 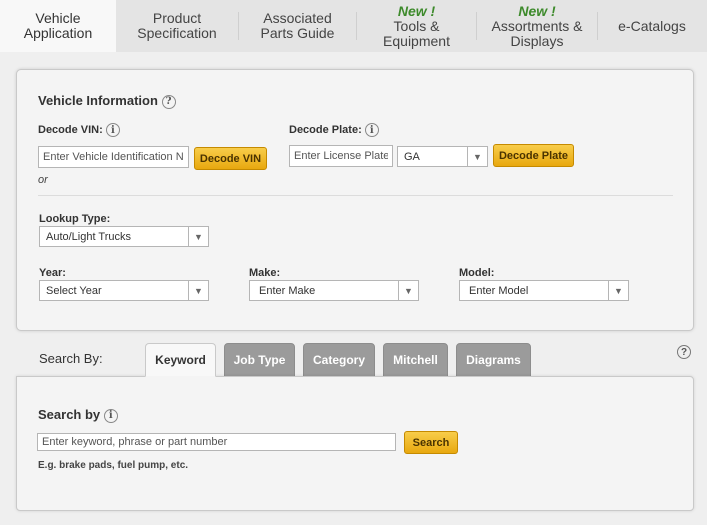 What do you see at coordinates (58, 18) in the screenshot?
I see `tab-label-line1: Vehicle` at bounding box center [58, 18].